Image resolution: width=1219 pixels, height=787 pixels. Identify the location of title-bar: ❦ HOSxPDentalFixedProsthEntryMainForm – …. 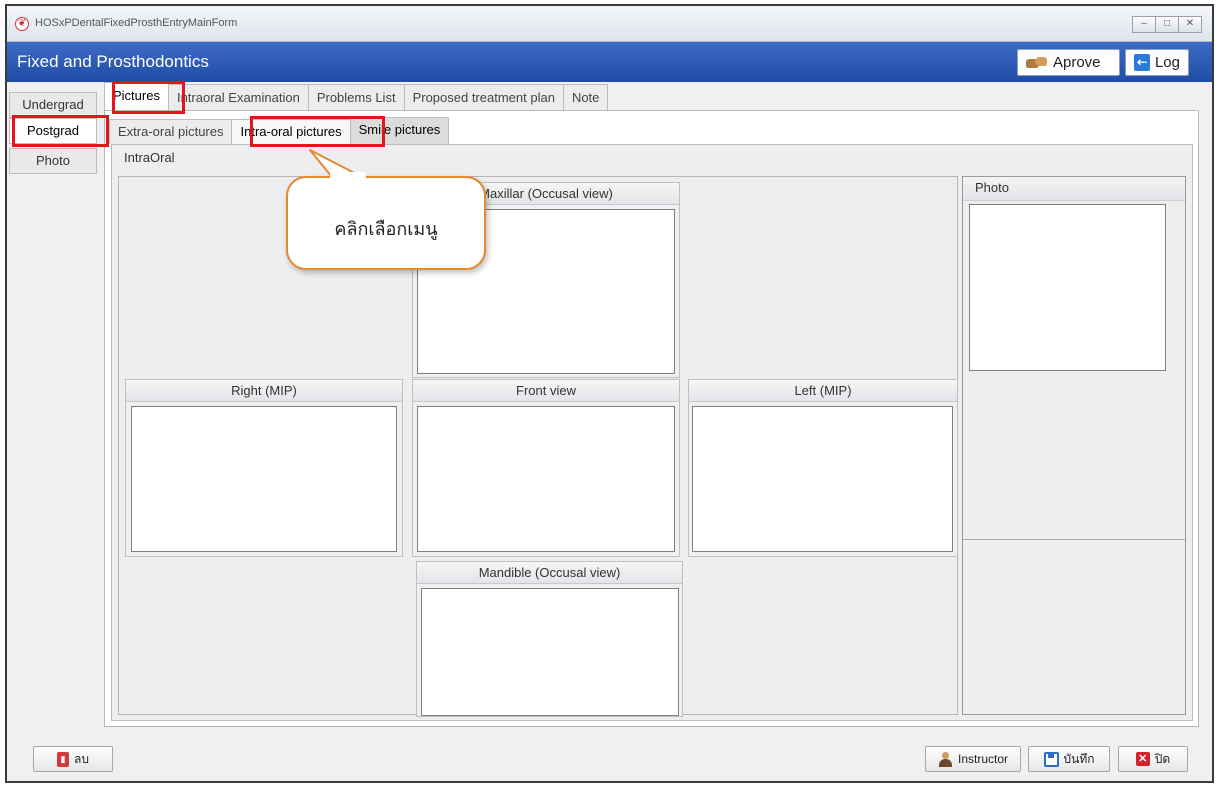
(609, 24).